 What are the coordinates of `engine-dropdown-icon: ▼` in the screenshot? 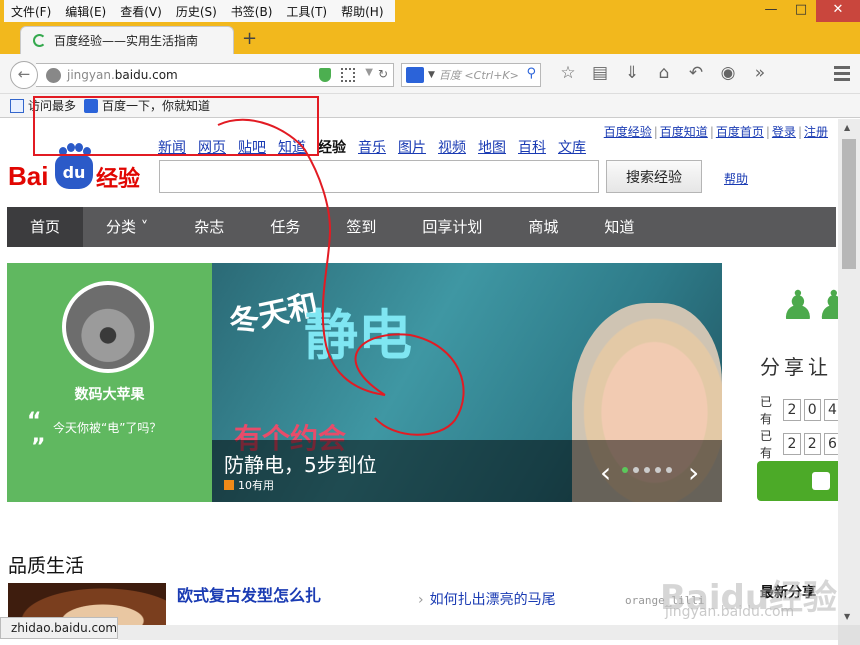 It's located at (431, 75).